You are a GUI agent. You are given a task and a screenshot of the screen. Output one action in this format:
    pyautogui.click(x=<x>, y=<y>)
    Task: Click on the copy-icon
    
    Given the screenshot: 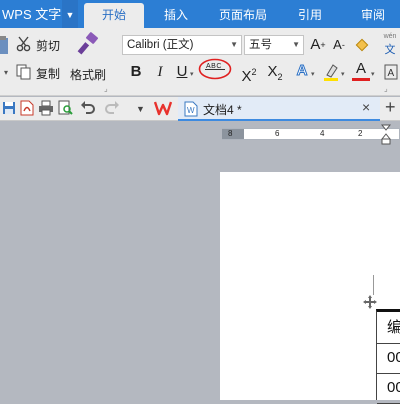 What is the action you would take?
    pyautogui.click(x=24, y=73)
    